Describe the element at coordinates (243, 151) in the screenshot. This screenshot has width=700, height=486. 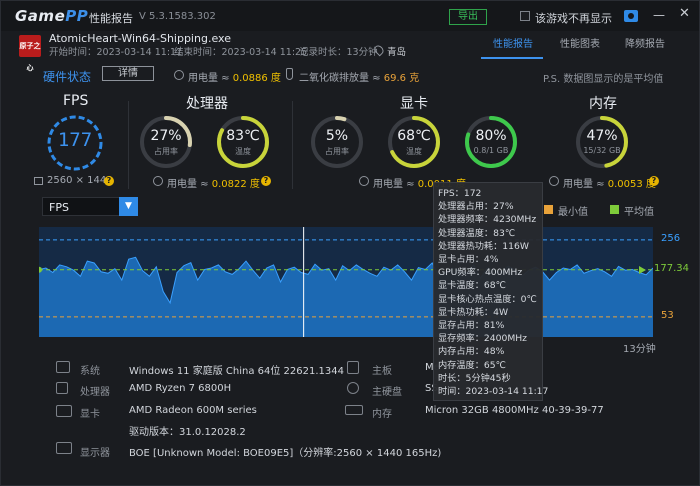
I see `cpu-temp-label: 温度` at that location.